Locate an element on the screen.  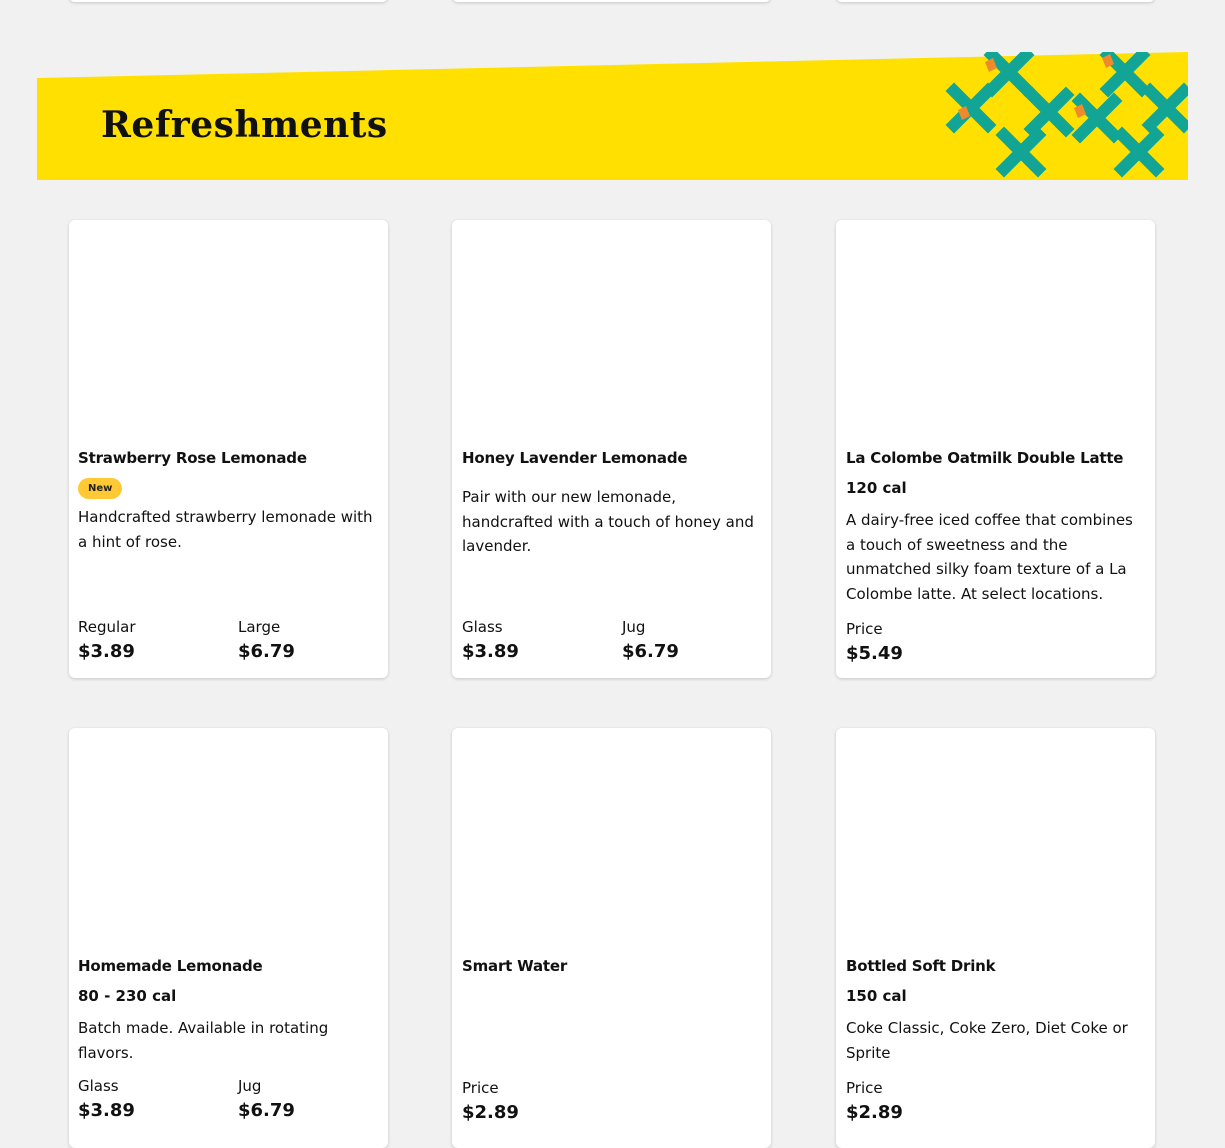
item-calories: 150 cal is located at coordinates (876, 996).